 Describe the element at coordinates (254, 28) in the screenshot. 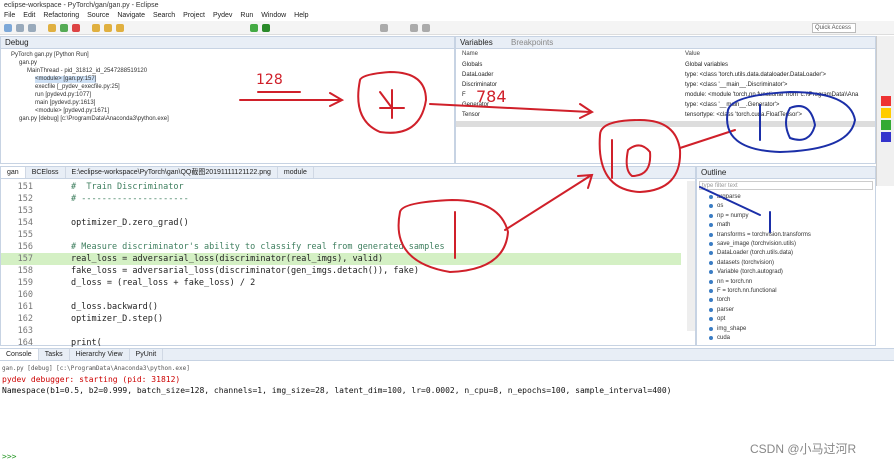

I see `debug-run-icon` at that location.